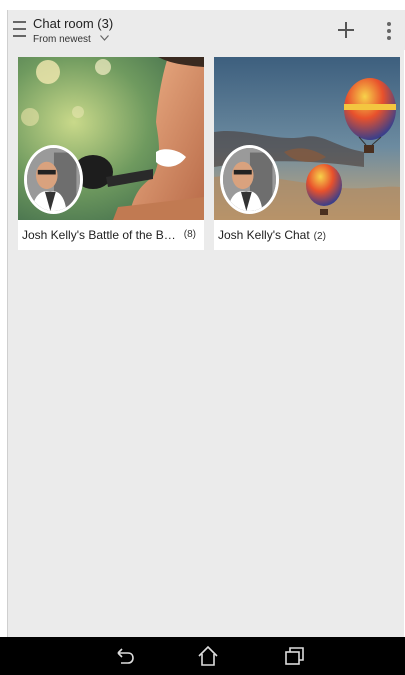 The height and width of the screenshot is (675, 405). I want to click on navigation-bar, so click(202, 656).